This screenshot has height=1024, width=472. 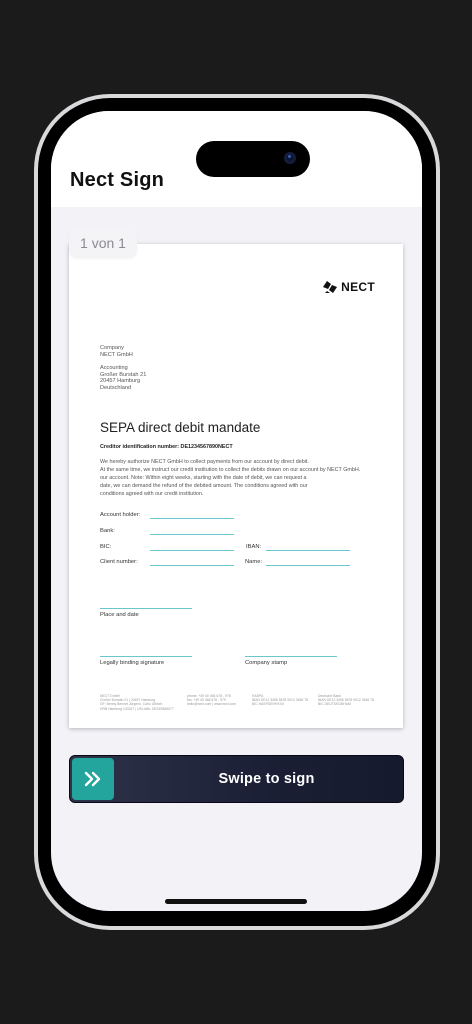 I want to click on place-date-line, so click(x=146, y=608).